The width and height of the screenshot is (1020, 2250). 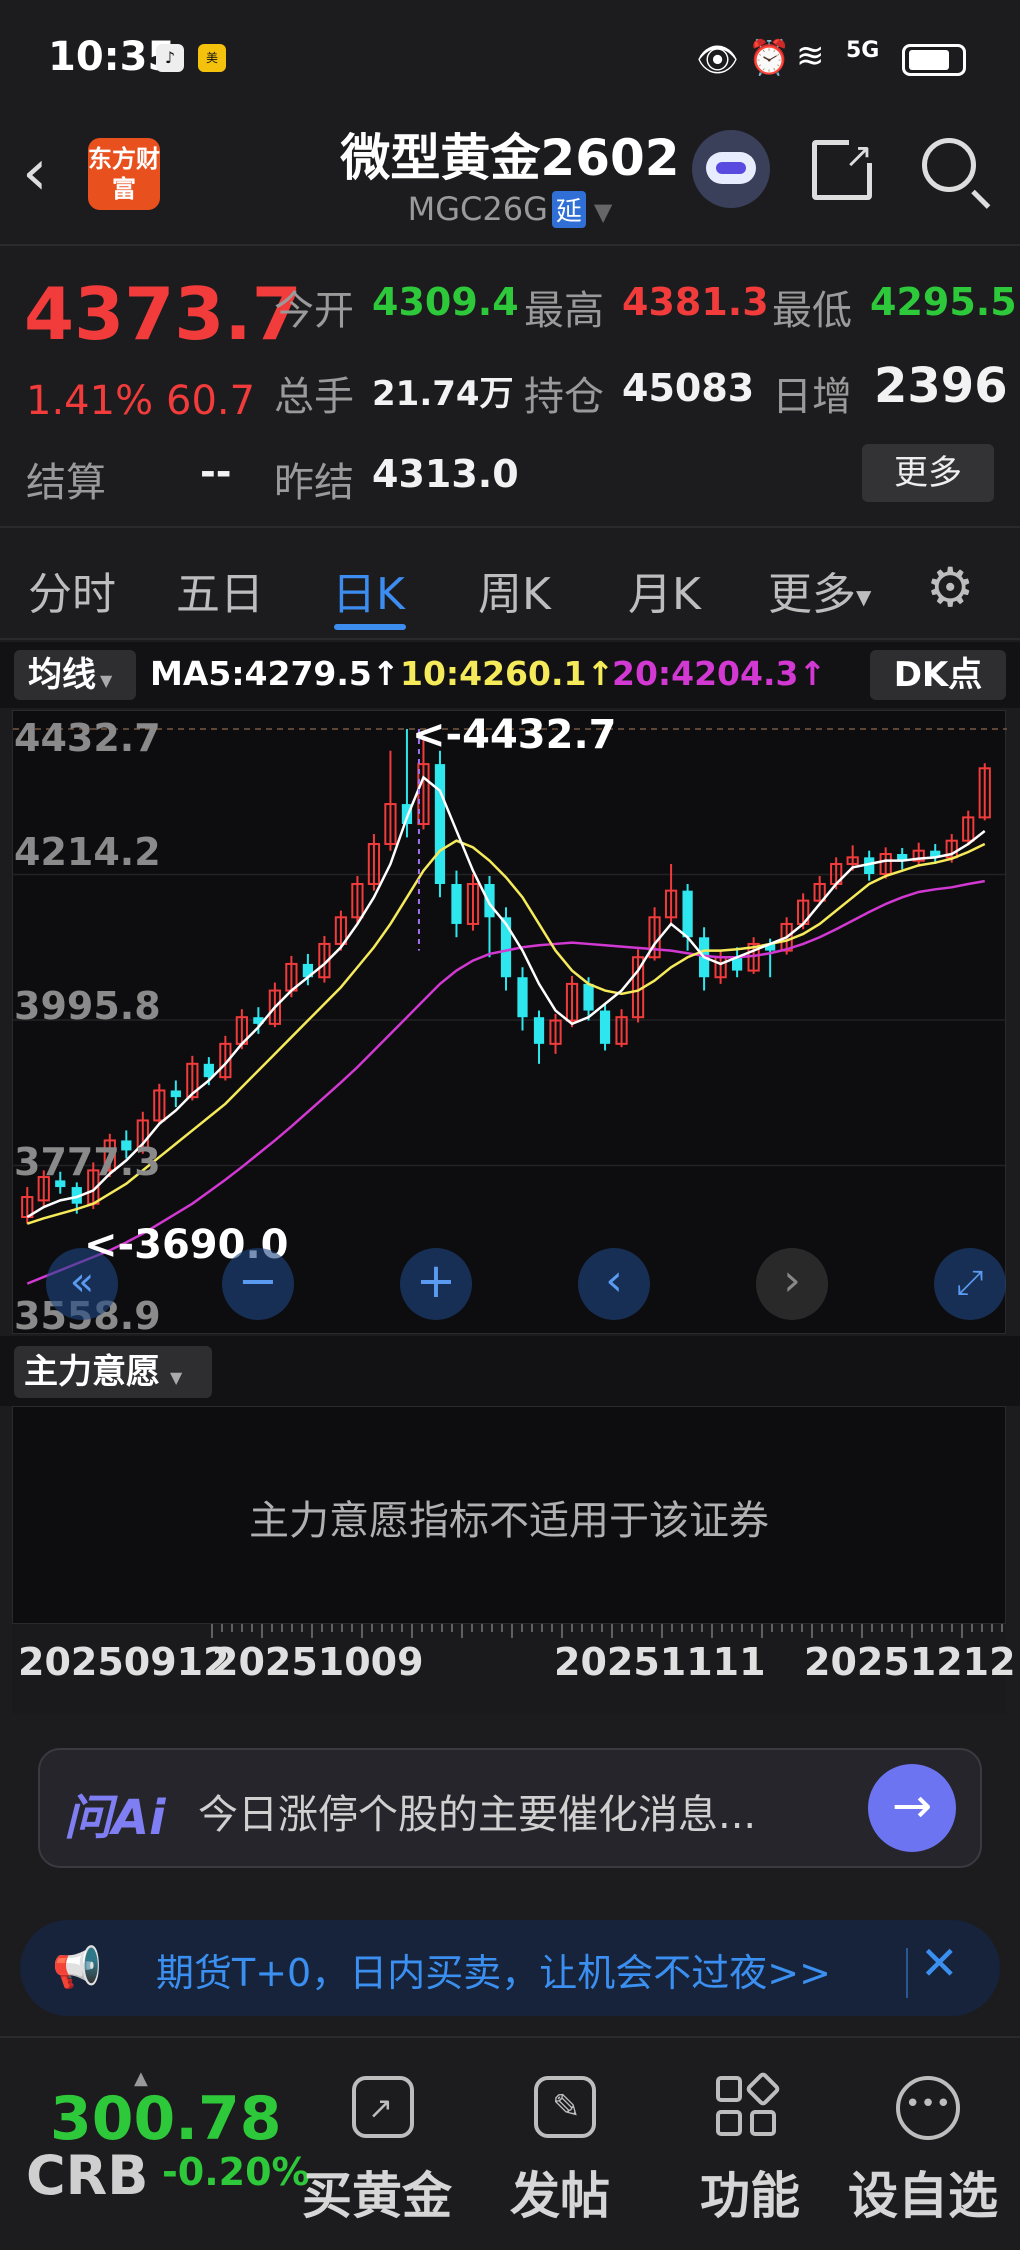 What do you see at coordinates (87, 738) in the screenshot?
I see `y-tick-0: 4432.7` at bounding box center [87, 738].